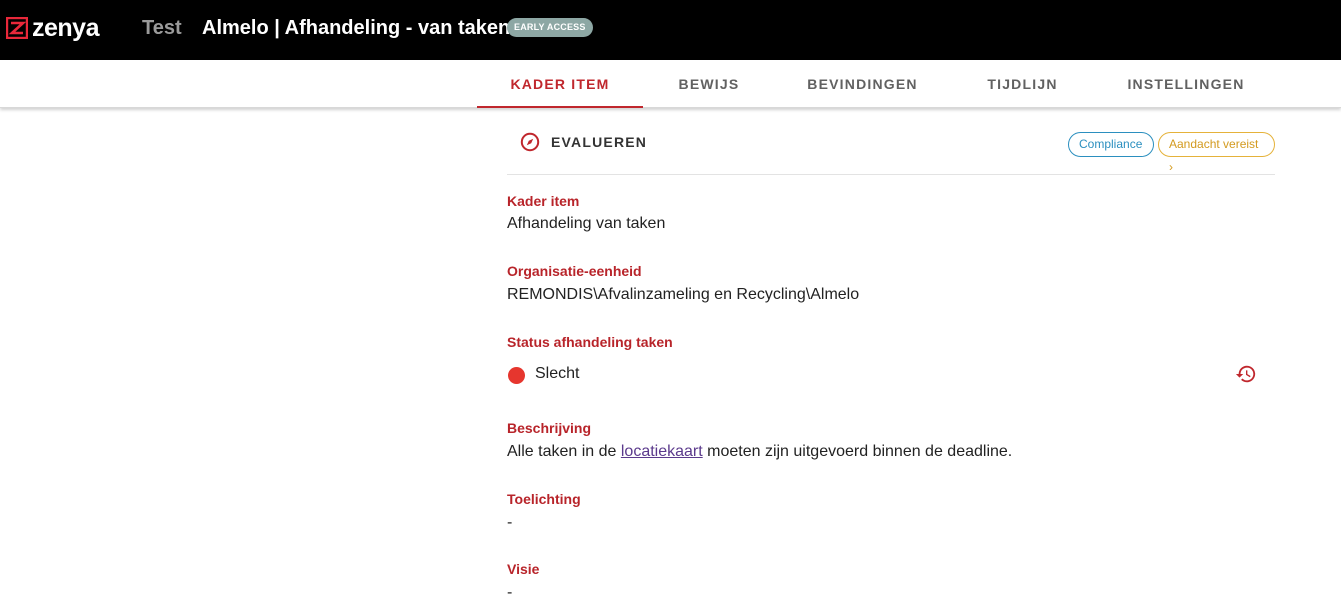 This screenshot has width=1341, height=610. I want to click on early-access-badge: EARLY ACCESS, so click(550, 27).